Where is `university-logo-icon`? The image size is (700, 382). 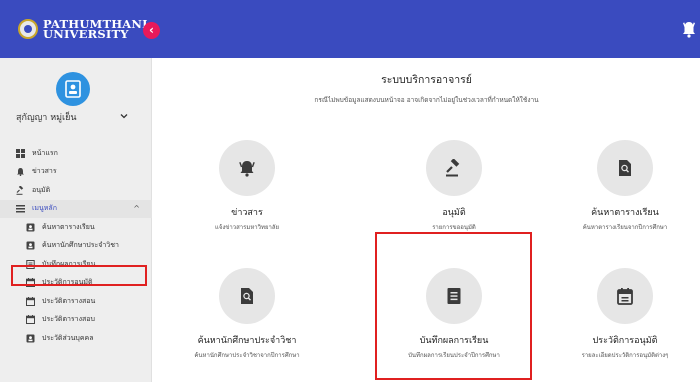 university-logo-icon is located at coordinates (28, 29).